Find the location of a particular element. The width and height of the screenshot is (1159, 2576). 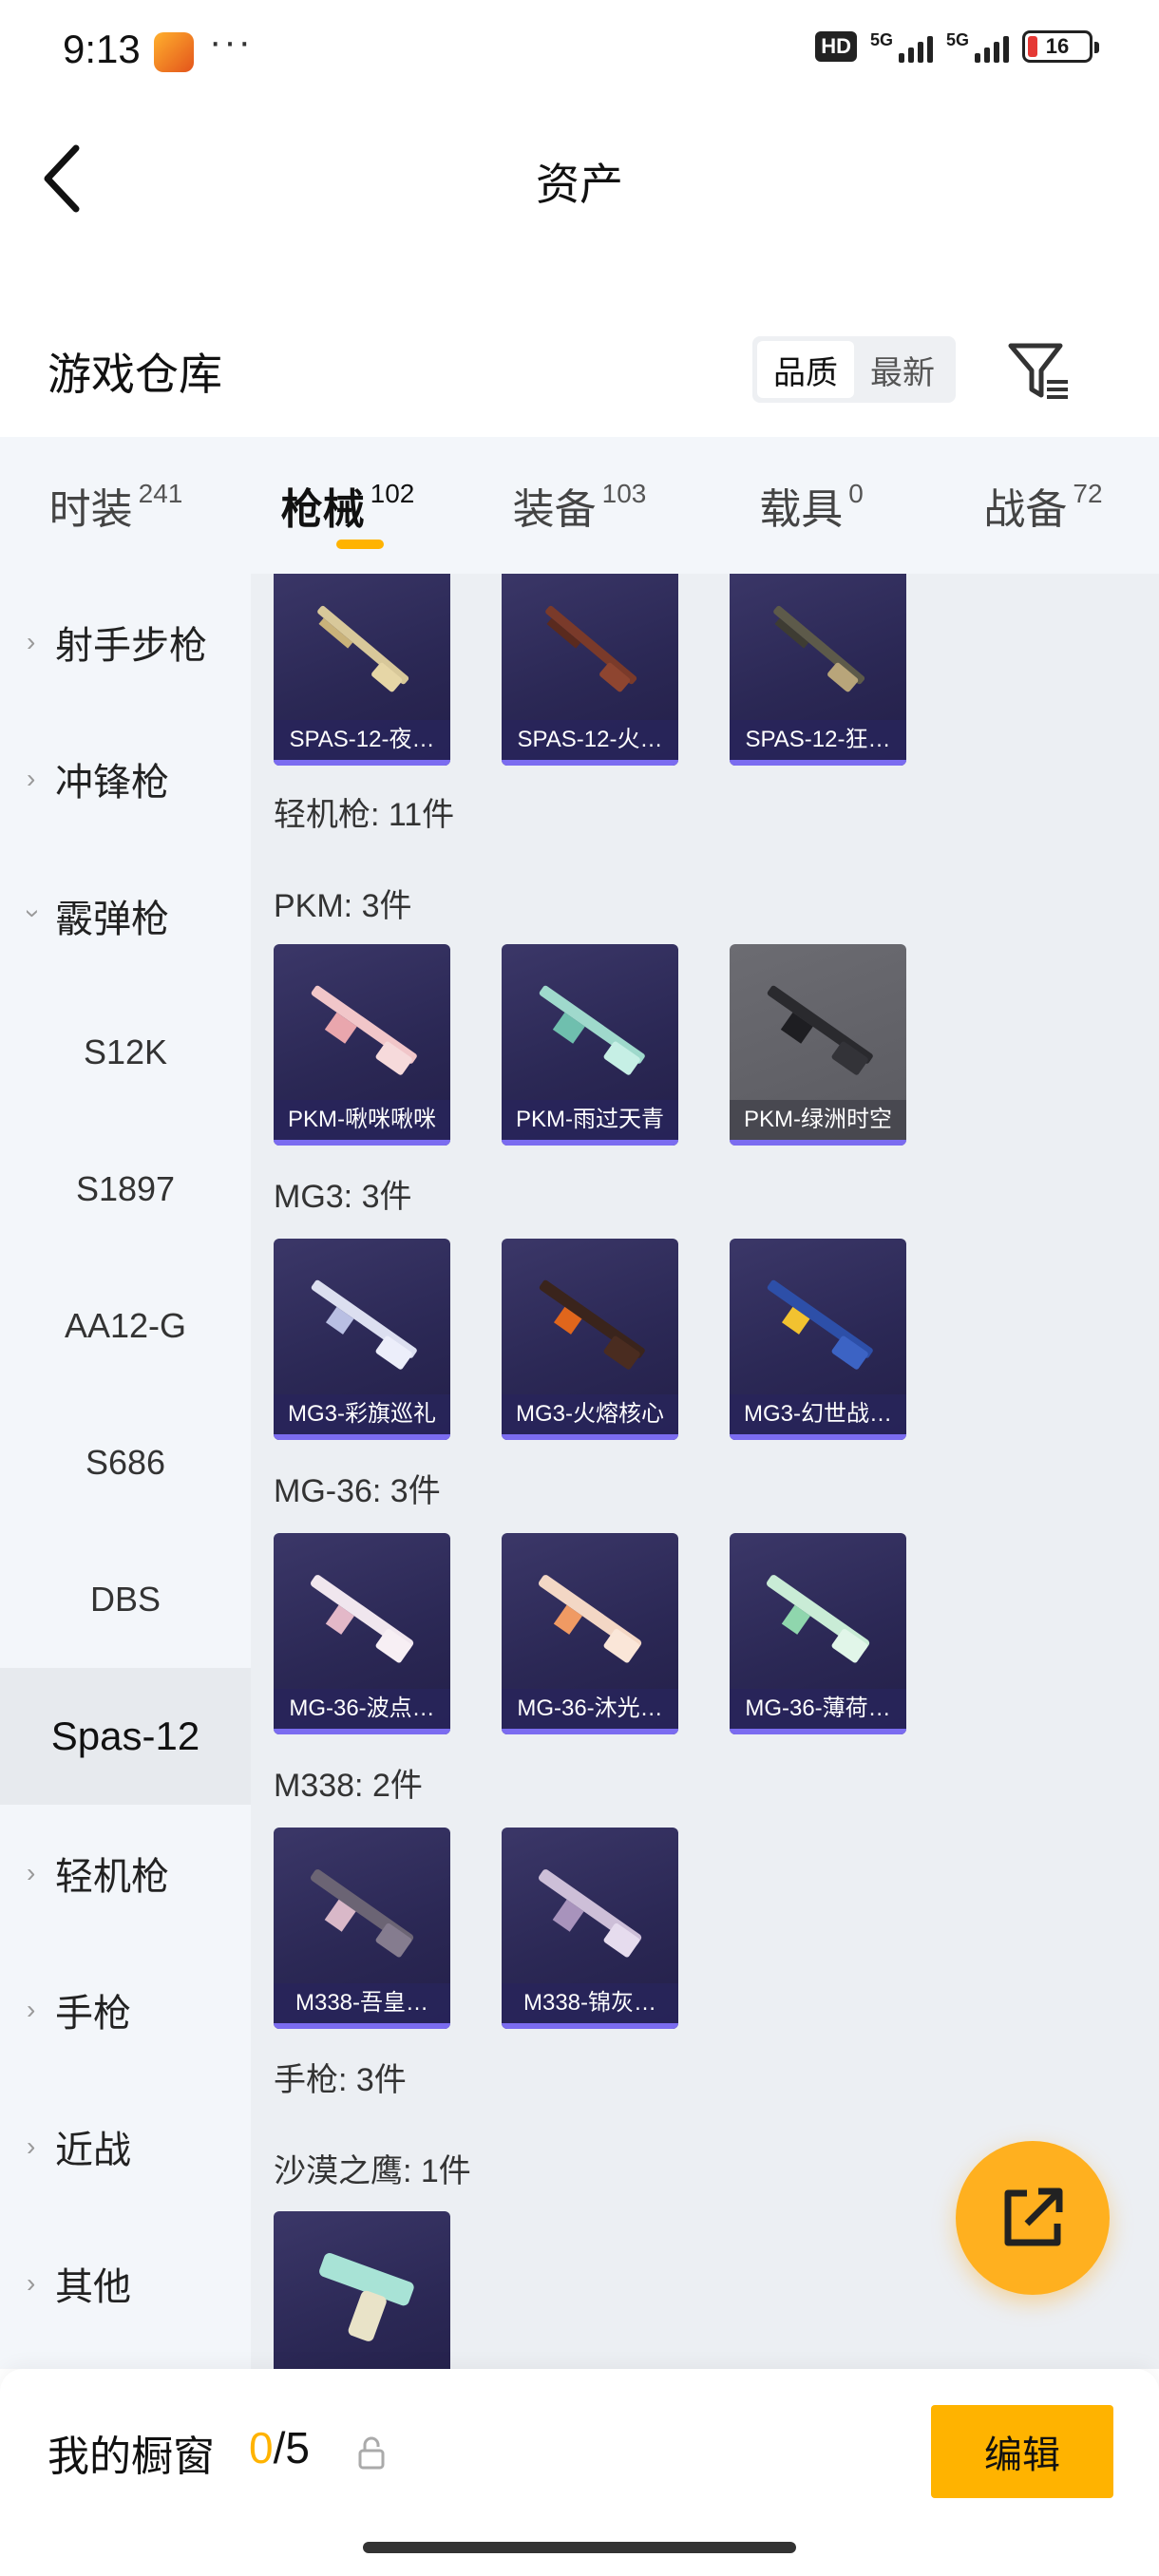

deagle-row is located at coordinates (362, 2290).